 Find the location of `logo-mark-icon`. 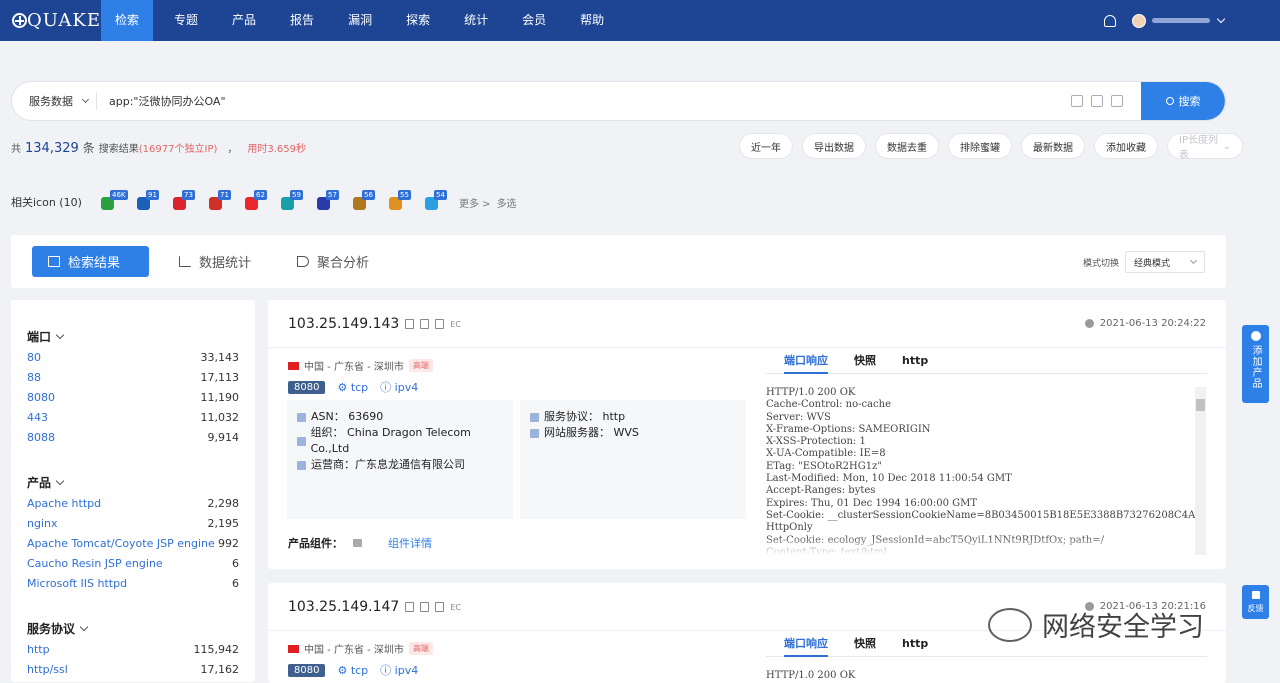

logo-mark-icon is located at coordinates (19, 20).